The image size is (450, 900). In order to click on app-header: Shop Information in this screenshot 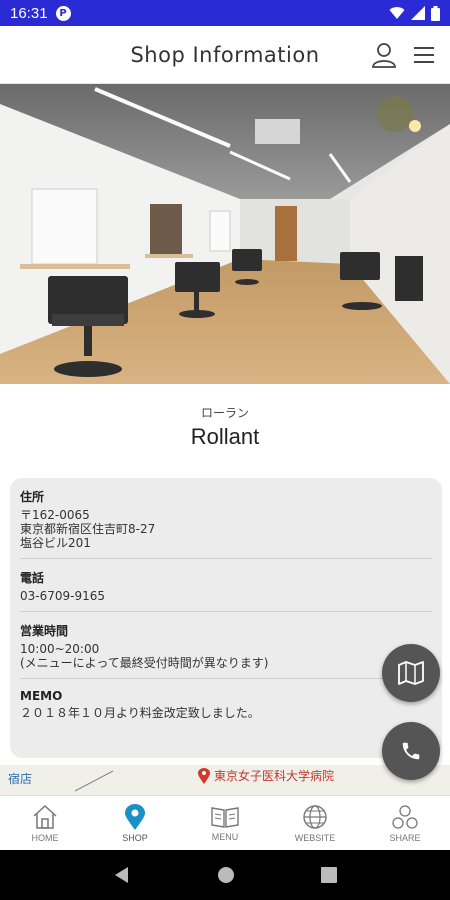, I will do `click(225, 55)`.